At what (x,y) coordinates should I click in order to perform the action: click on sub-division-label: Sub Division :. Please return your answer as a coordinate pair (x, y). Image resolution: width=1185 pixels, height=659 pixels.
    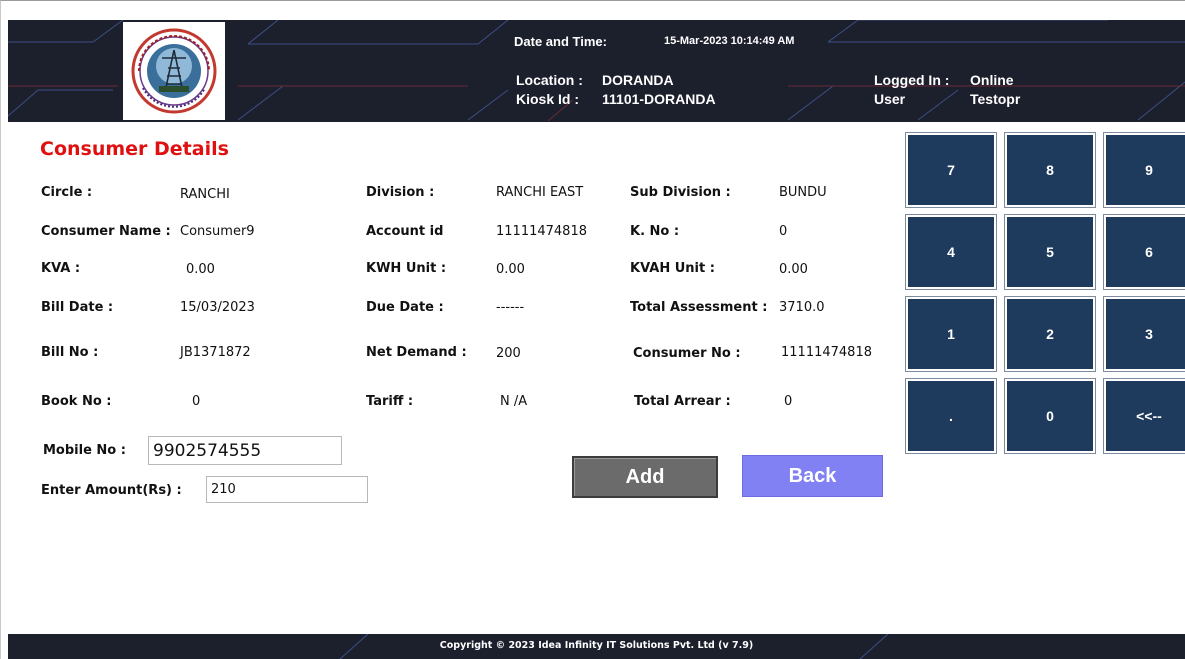
    Looking at the image, I should click on (680, 192).